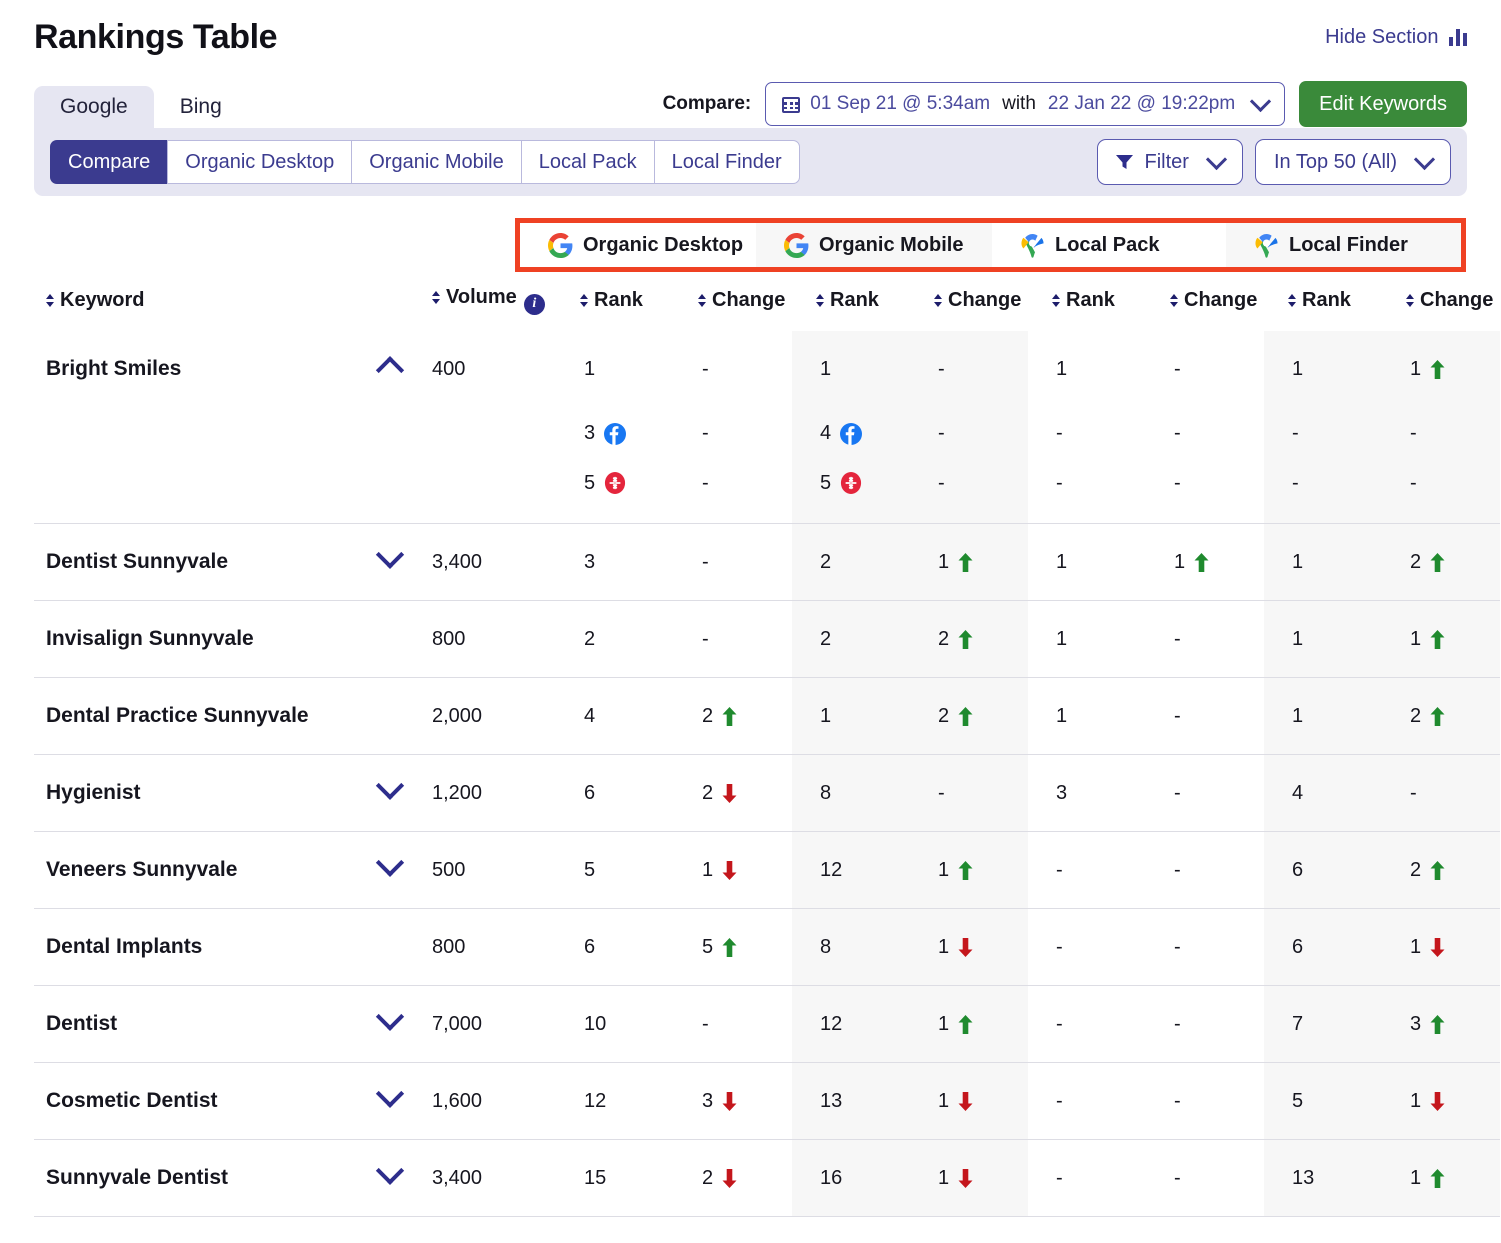 This screenshot has width=1501, height=1243. I want to click on cell-rank-local-pack: -, so click(1087, 1178).